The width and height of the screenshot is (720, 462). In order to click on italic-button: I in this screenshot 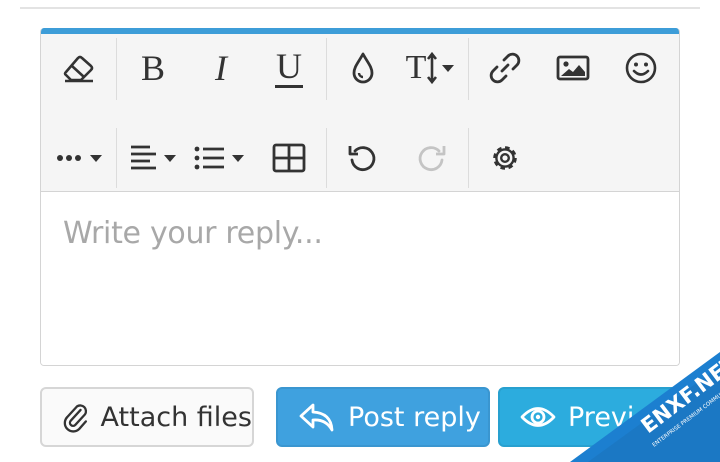, I will do `click(221, 68)`.